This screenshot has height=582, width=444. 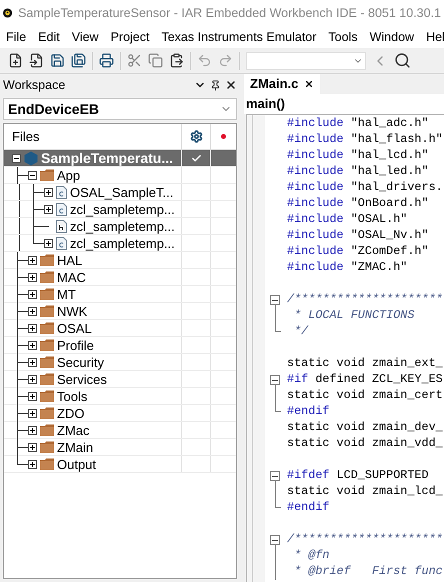 What do you see at coordinates (392, 37) in the screenshot?
I see `menu-item: Window` at bounding box center [392, 37].